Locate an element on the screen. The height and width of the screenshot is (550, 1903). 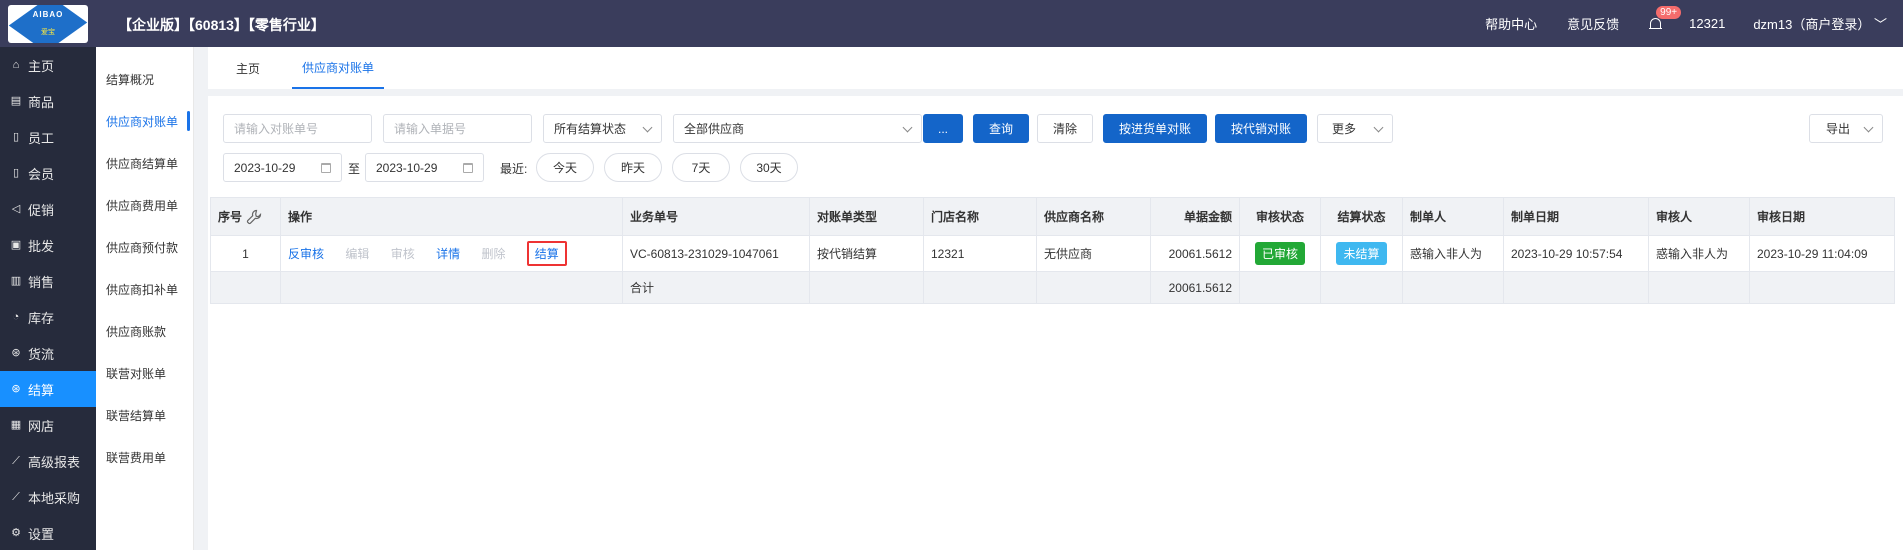
settle-status-select: 所有结算状态 is located at coordinates (602, 128).